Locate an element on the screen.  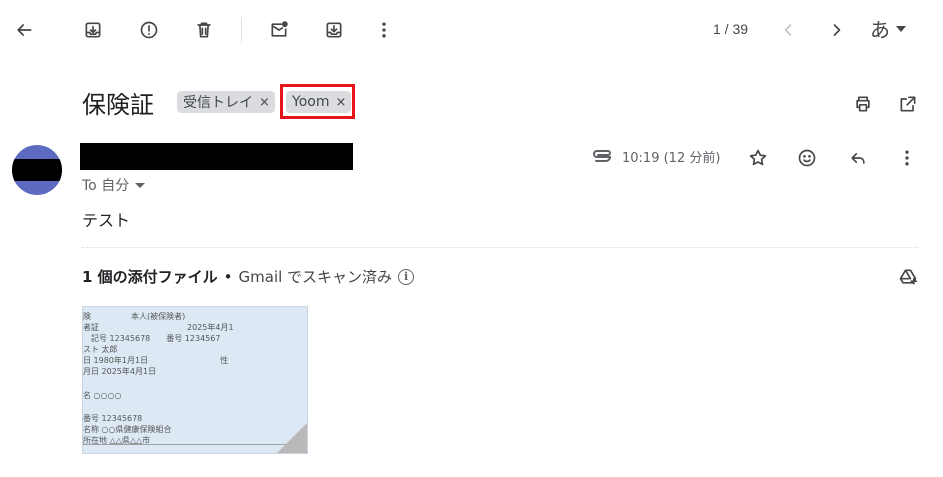
star-button is located at coordinates (758, 158).